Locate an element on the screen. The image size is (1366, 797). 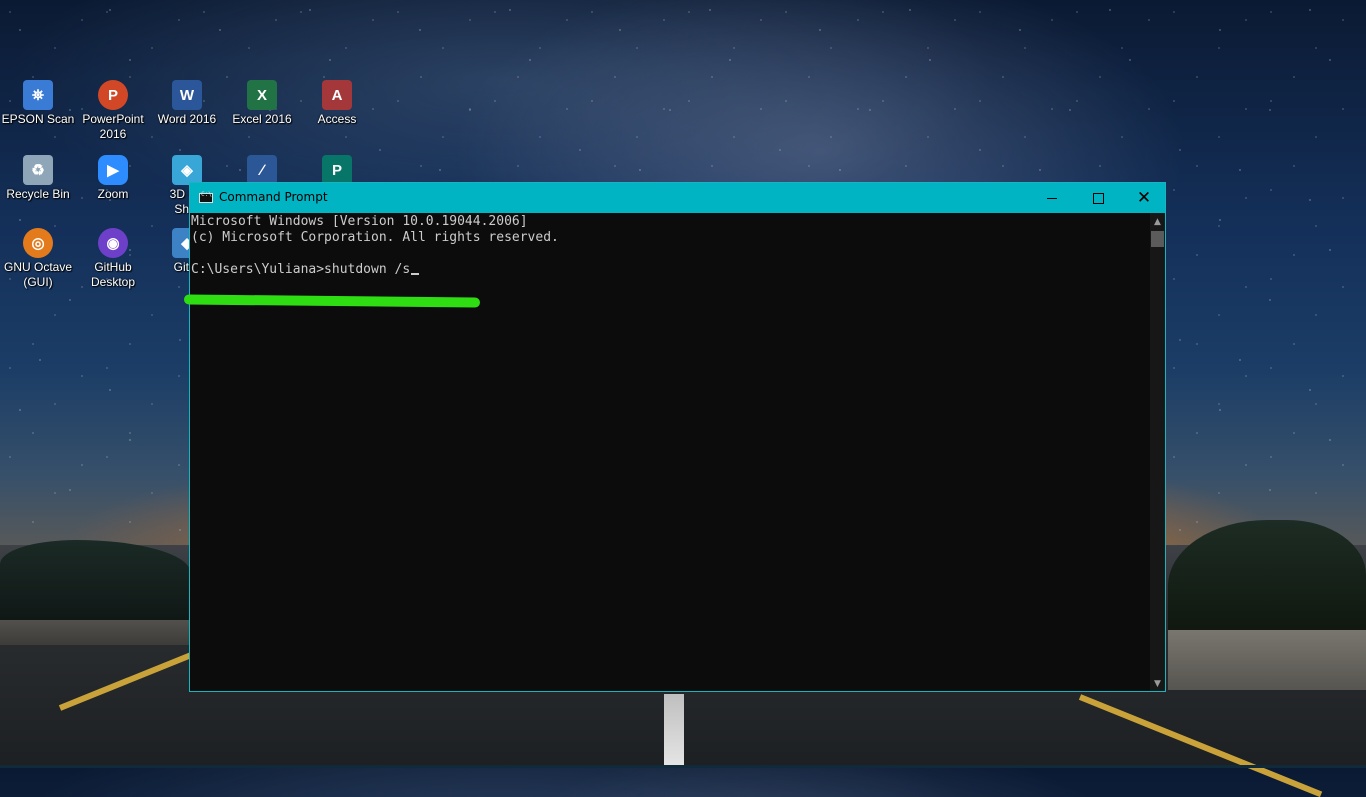
epson-scan-icon: ⛯ is located at coordinates (38, 95).